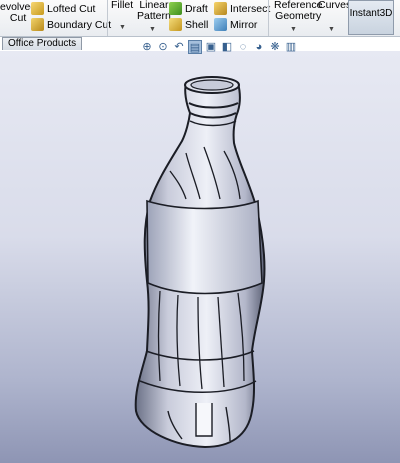  I want to click on edit-appearance-icon: ◕, so click(259, 47).